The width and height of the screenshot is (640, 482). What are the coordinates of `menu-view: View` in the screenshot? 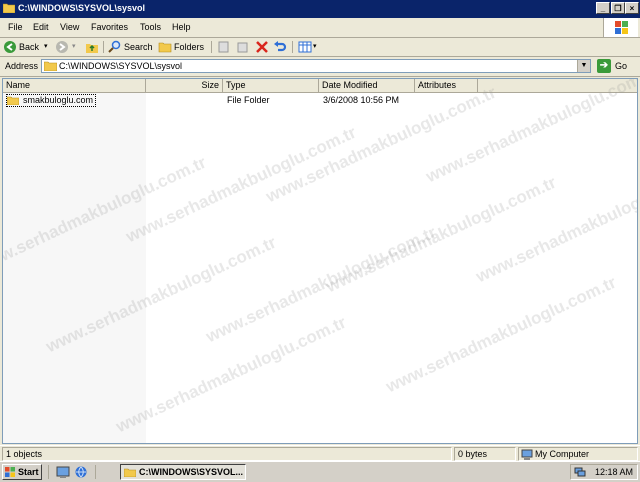 It's located at (69, 27).